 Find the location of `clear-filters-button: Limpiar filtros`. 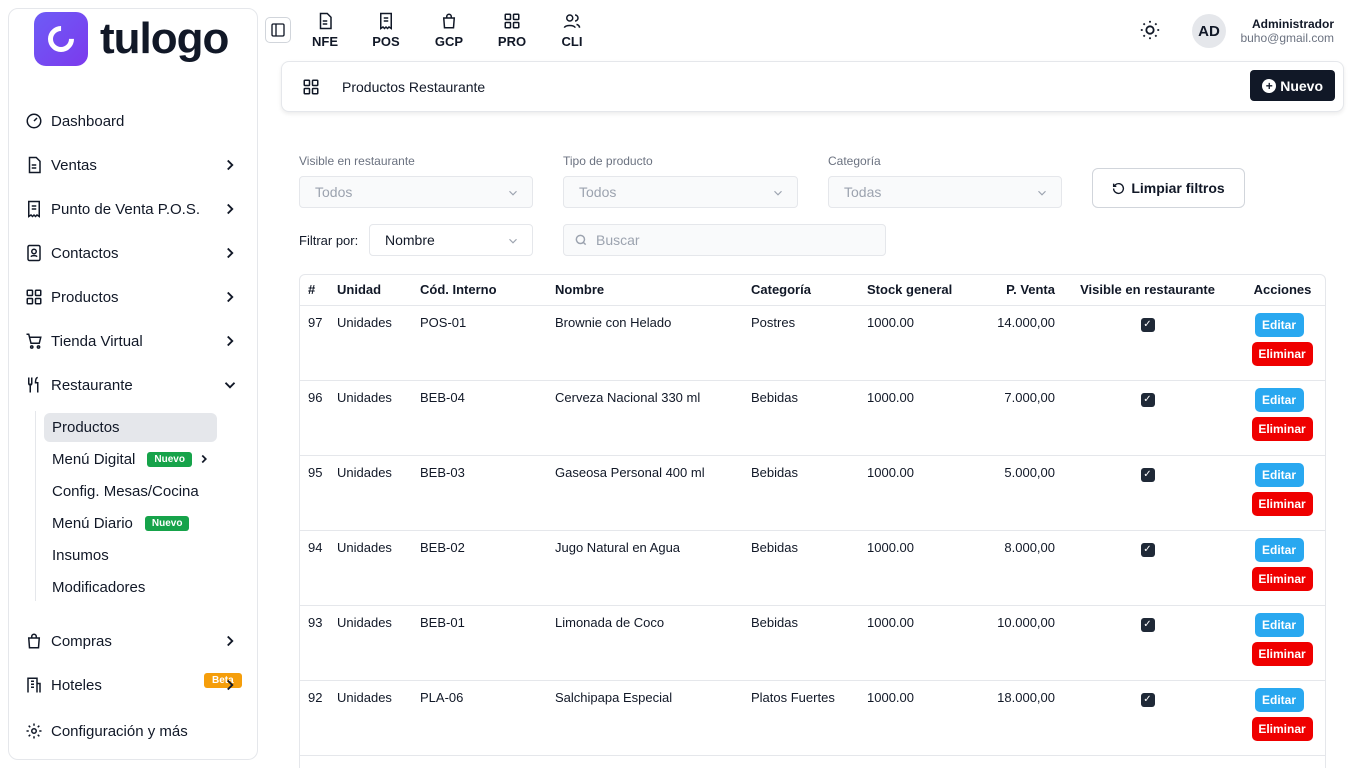

clear-filters-button: Limpiar filtros is located at coordinates (1168, 188).